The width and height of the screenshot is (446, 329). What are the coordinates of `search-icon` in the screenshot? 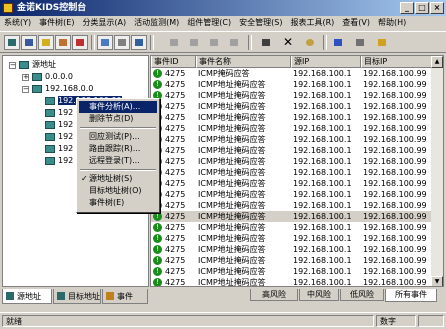 It's located at (310, 42).